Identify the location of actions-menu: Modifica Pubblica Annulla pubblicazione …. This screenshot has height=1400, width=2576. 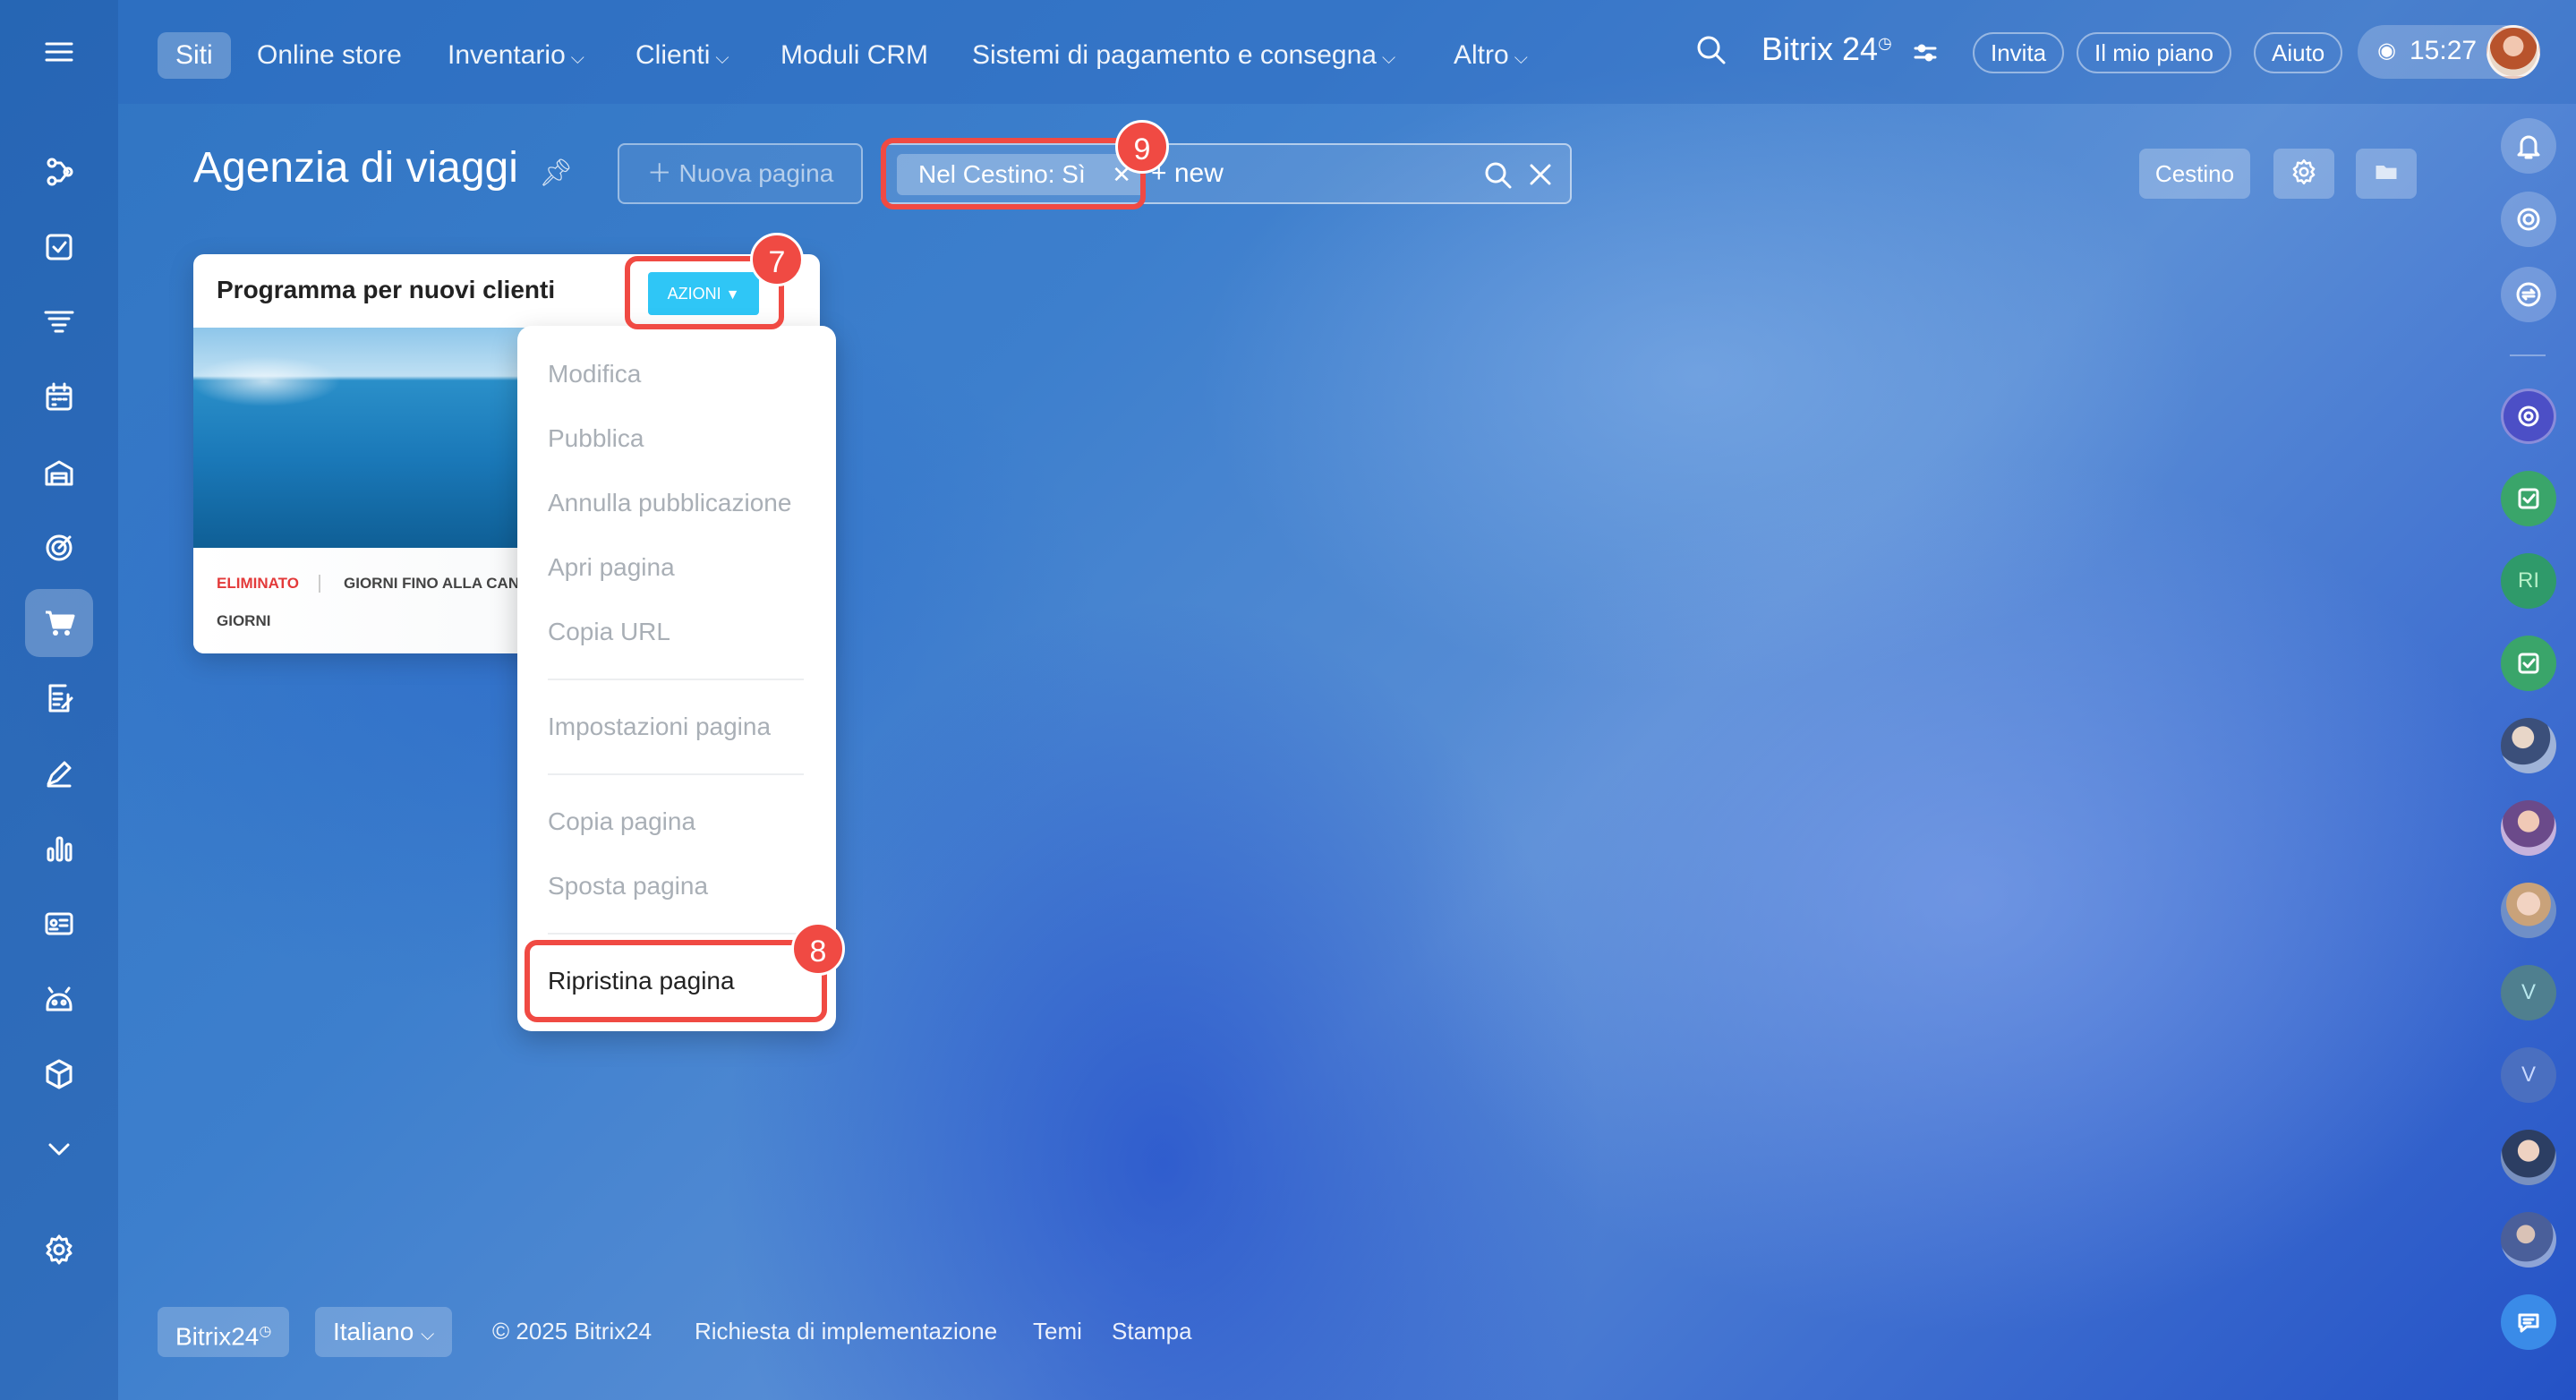
(676, 678).